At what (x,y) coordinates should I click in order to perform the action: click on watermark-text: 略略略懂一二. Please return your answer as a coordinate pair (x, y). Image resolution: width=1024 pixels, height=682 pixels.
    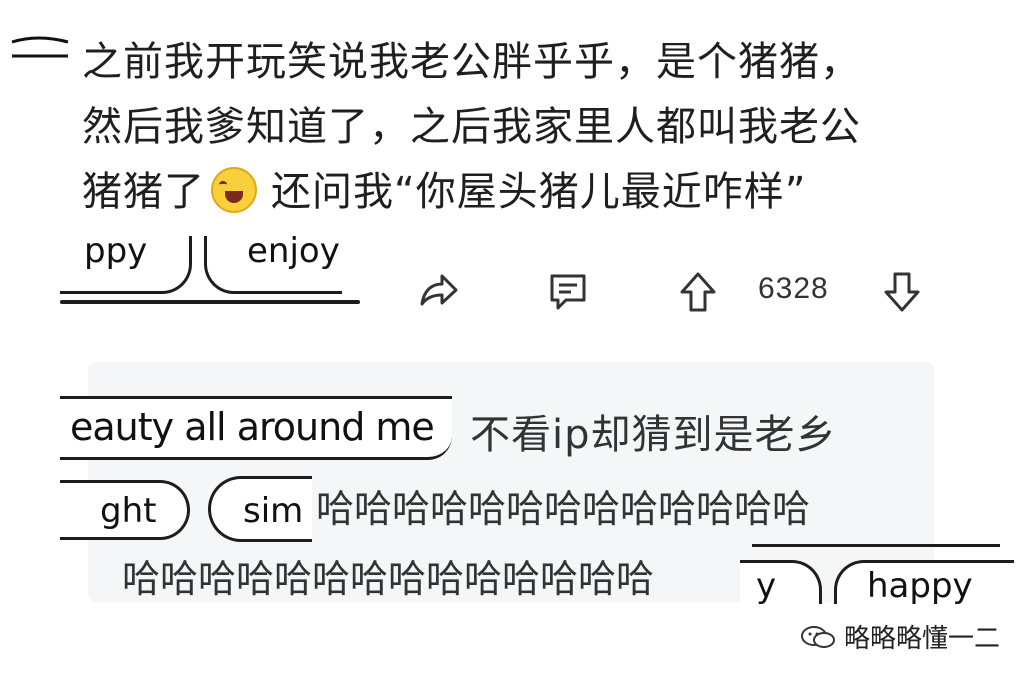
    Looking at the image, I should click on (922, 639).